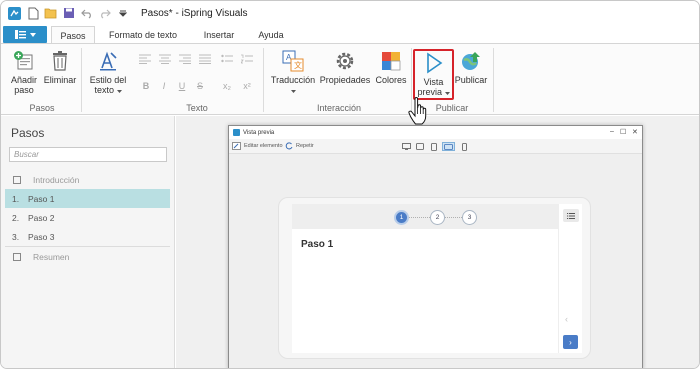 This screenshot has width=700, height=369. I want to click on text-style-button: Estilo del texto, so click(108, 72).